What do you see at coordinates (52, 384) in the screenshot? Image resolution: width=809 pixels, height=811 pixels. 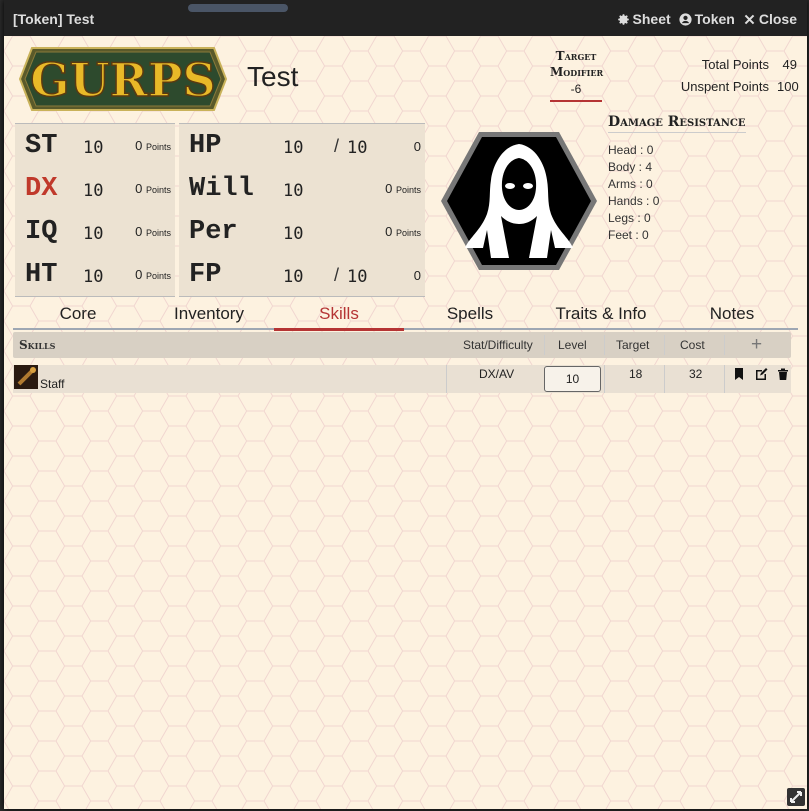 I see `skill-name: Staff` at bounding box center [52, 384].